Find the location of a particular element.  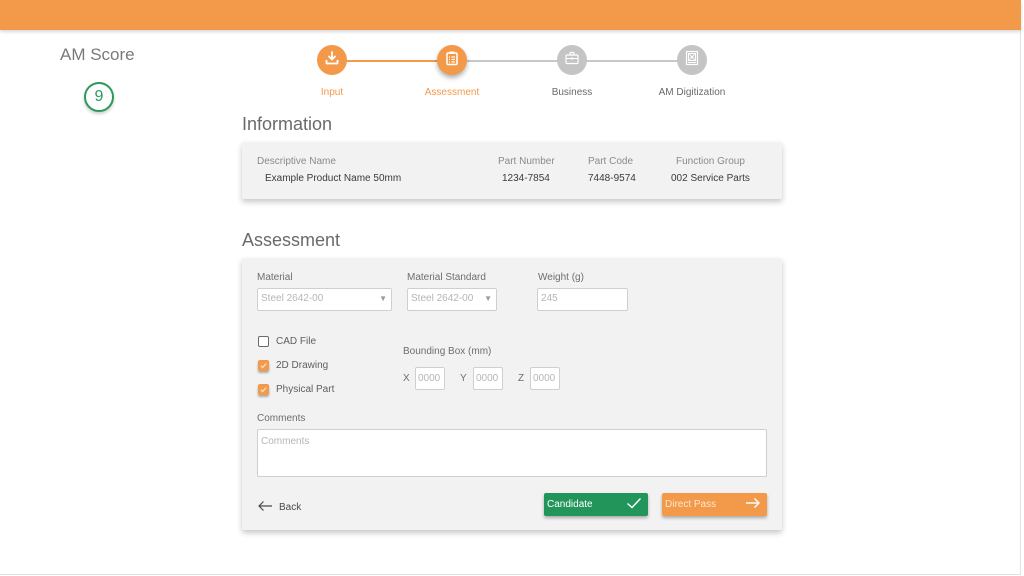

bounding-box-y-input: 0000 is located at coordinates (488, 378).